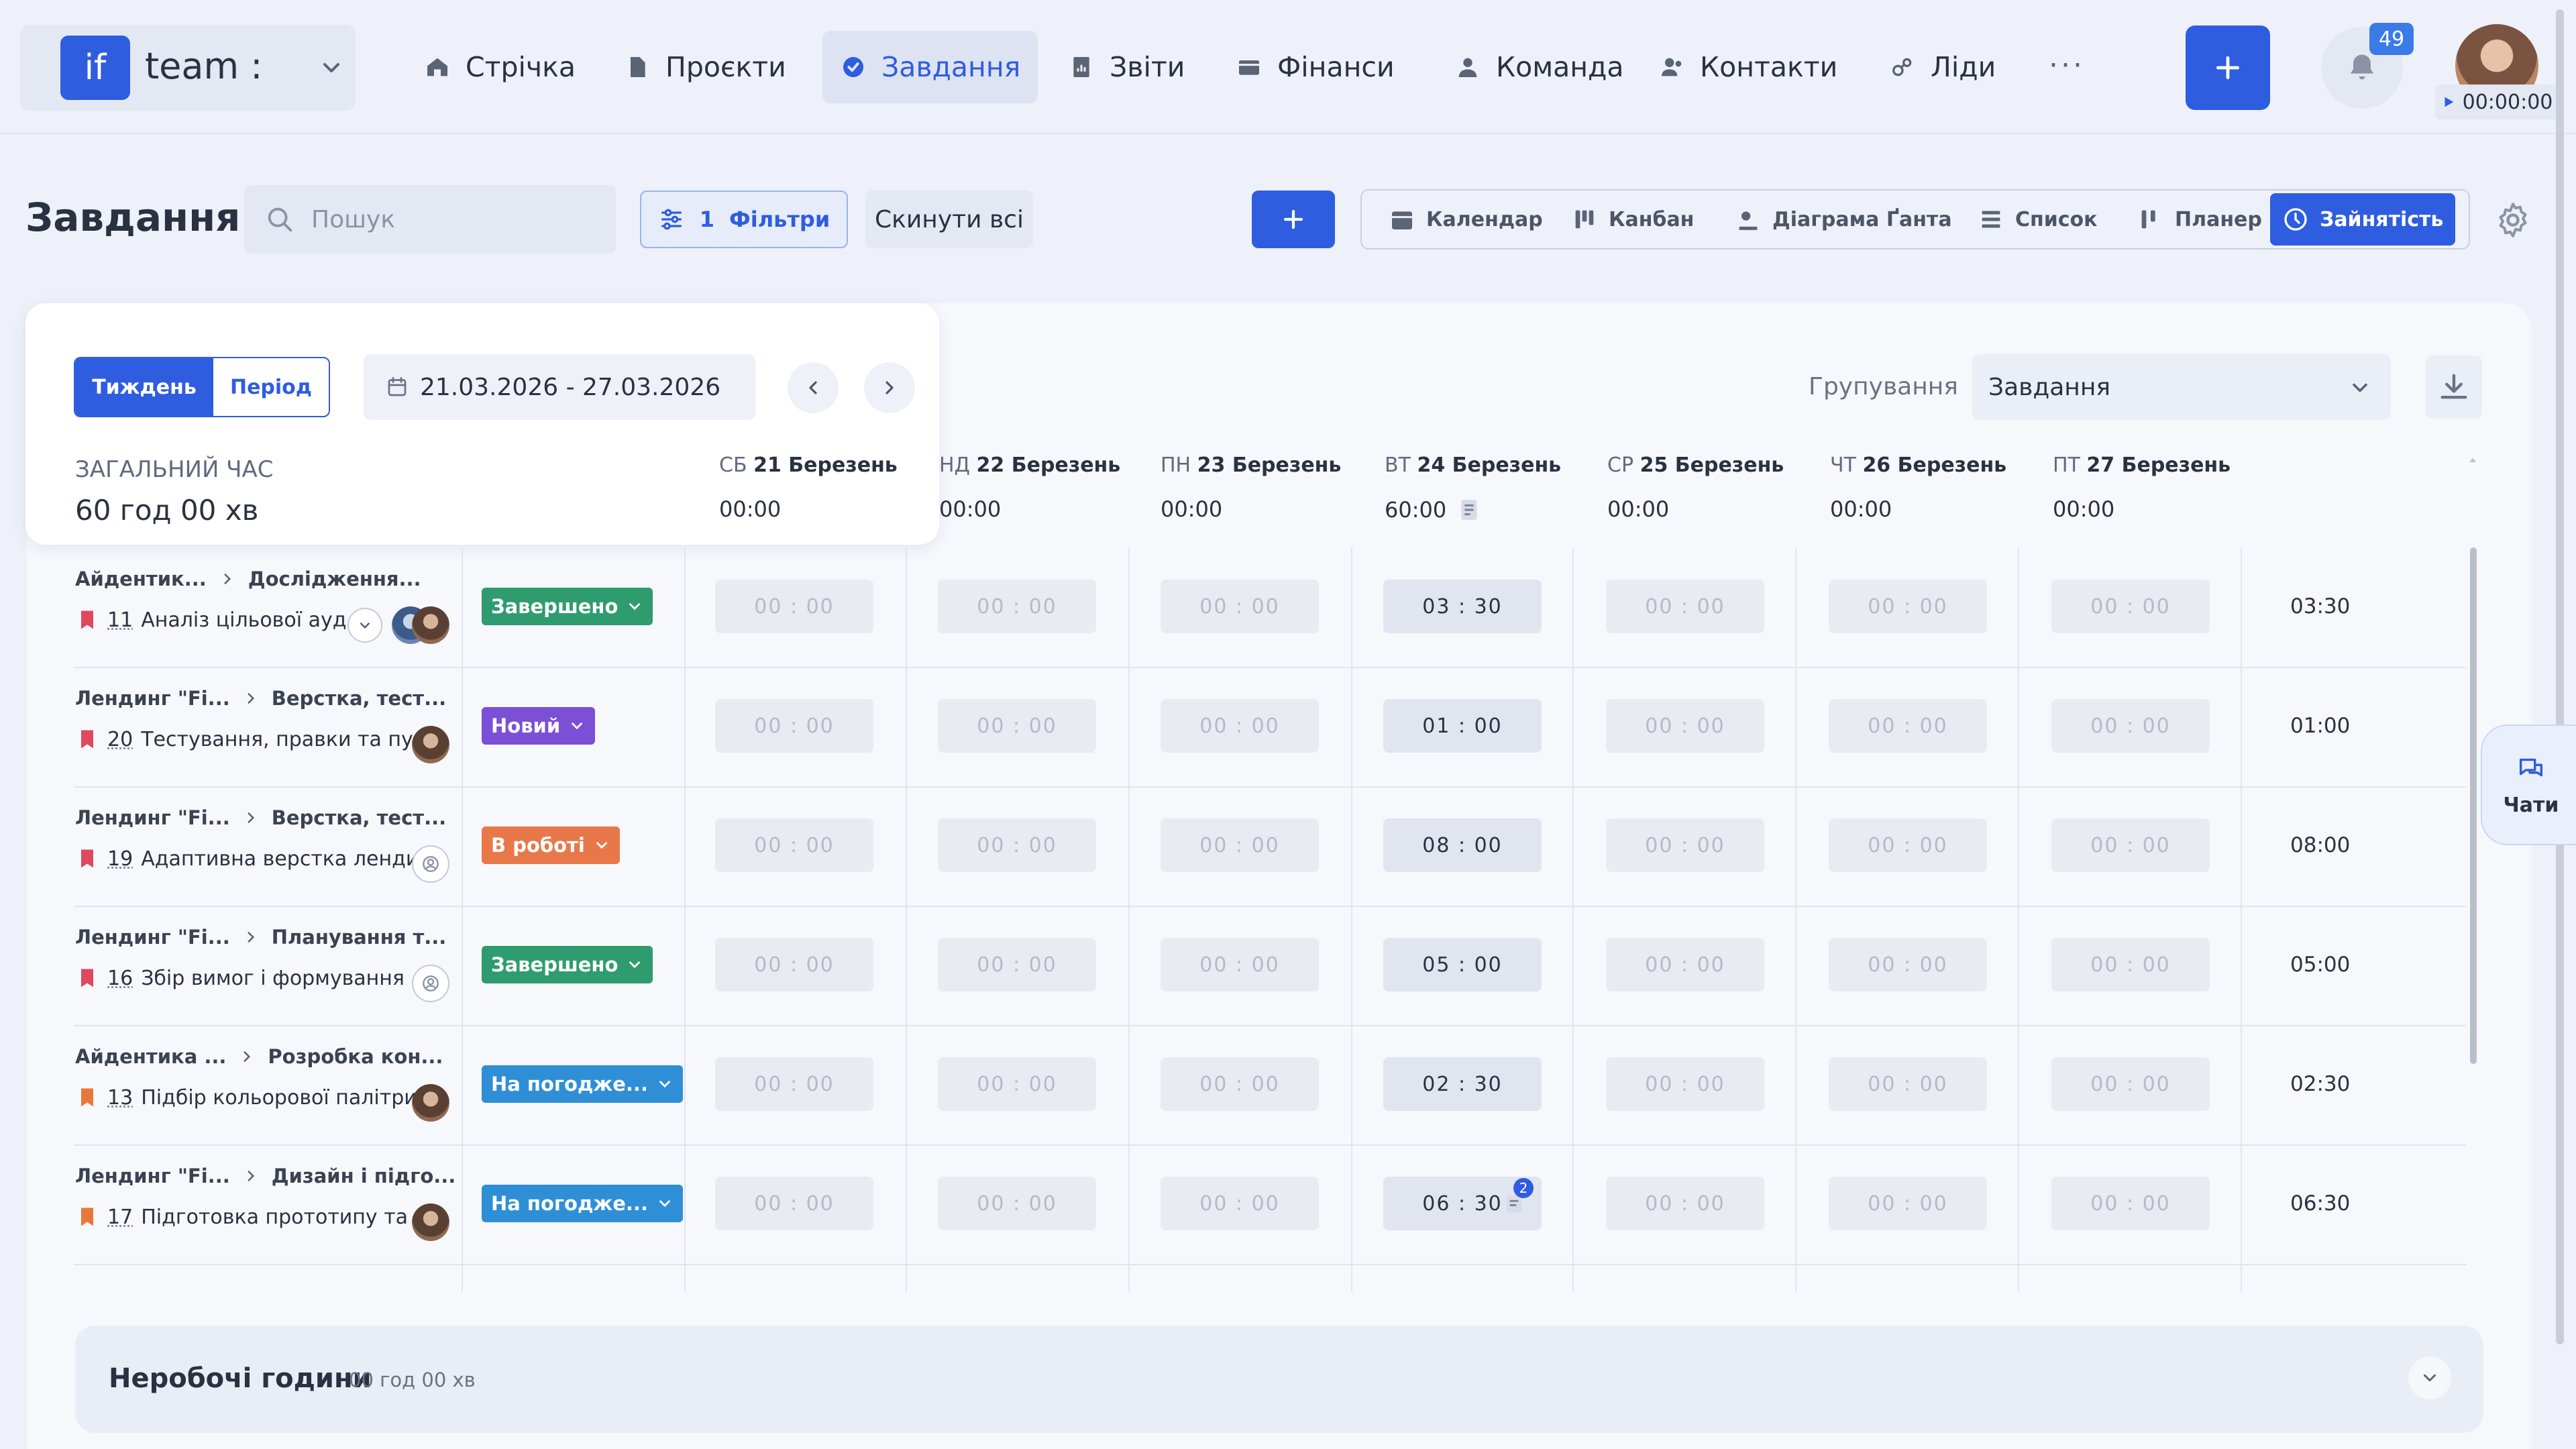 The height and width of the screenshot is (1449, 2576). Describe the element at coordinates (500, 67) in the screenshot. I see `nav-item-0: Стрічка` at that location.